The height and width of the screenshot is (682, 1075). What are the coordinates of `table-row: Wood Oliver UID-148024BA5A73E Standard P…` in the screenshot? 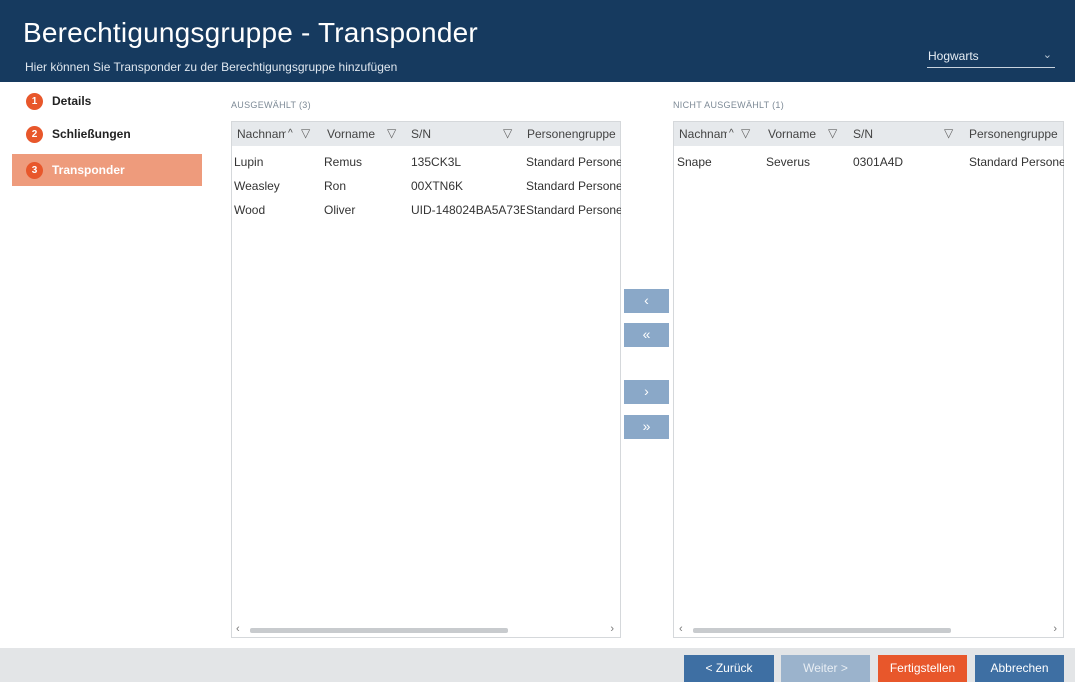 It's located at (426, 210).